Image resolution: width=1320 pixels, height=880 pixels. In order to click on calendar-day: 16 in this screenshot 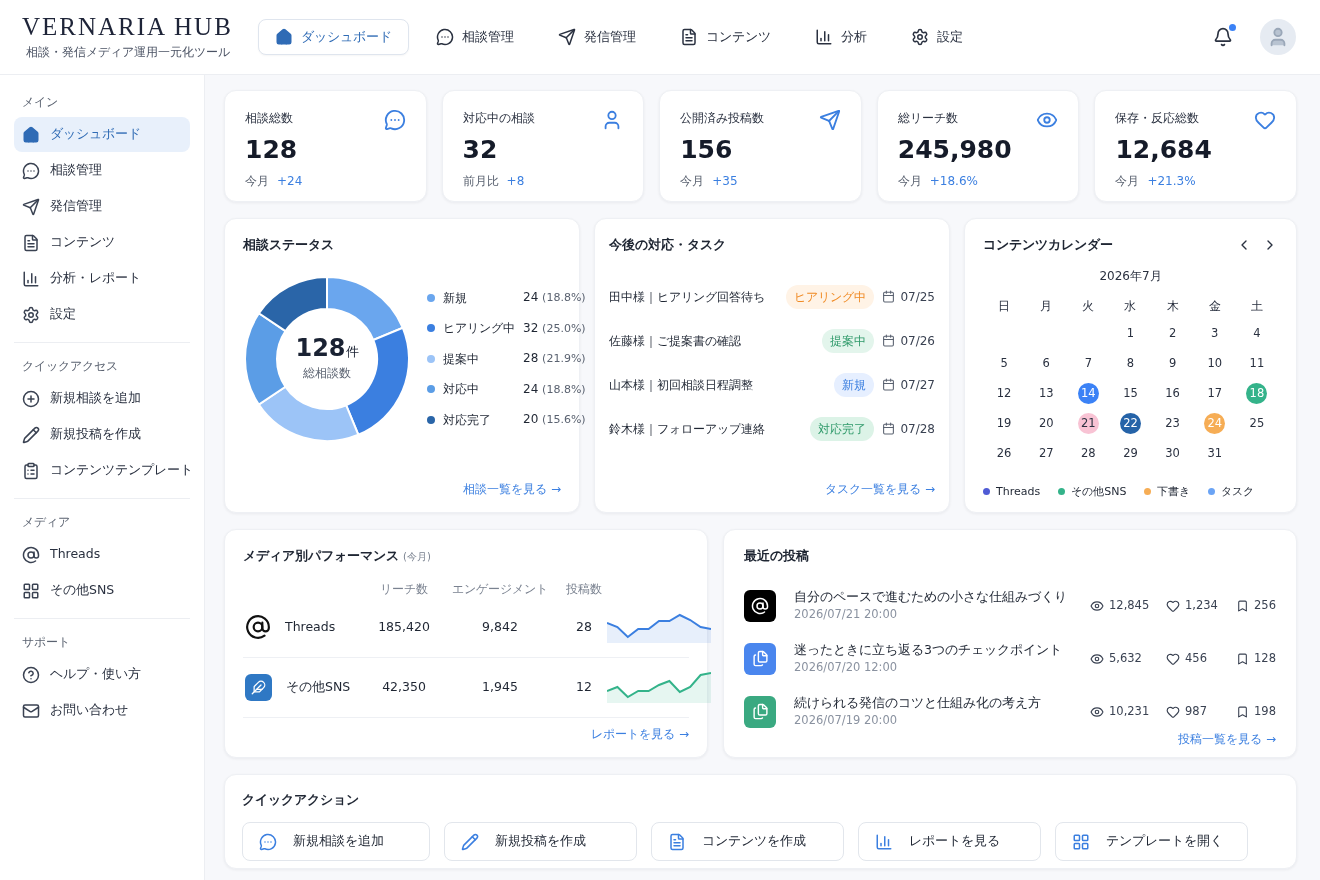, I will do `click(1173, 393)`.